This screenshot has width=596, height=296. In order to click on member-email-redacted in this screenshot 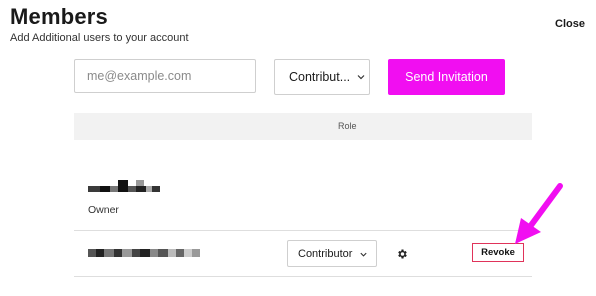, I will do `click(144, 253)`.